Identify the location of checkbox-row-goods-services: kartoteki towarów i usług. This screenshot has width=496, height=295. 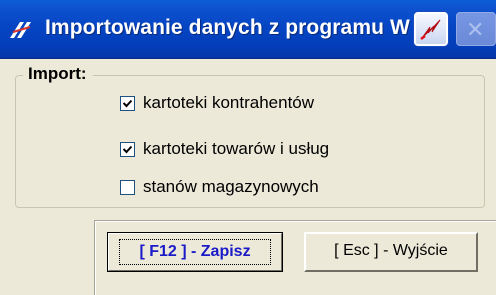
(224, 149).